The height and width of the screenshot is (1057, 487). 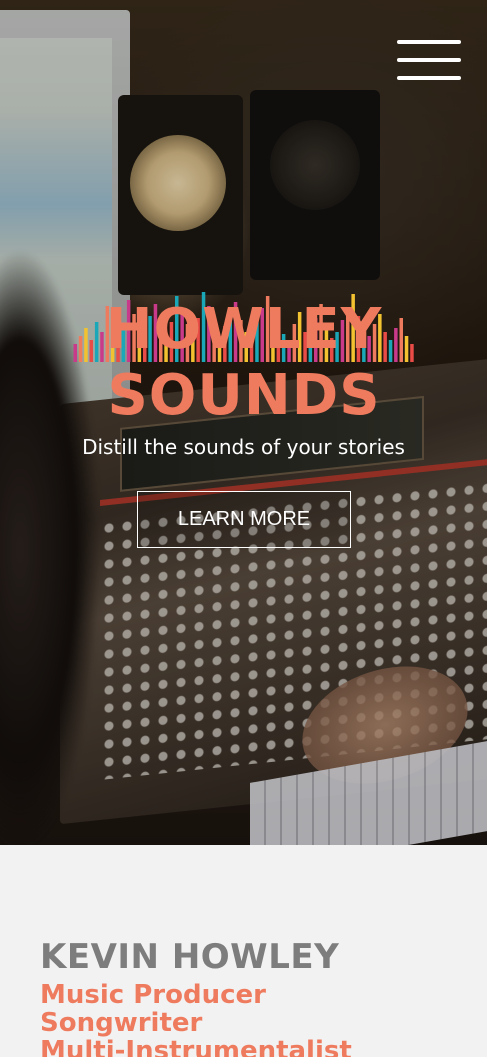 I want to click on artist-name: KEVIN HOWLEY, so click(x=190, y=957).